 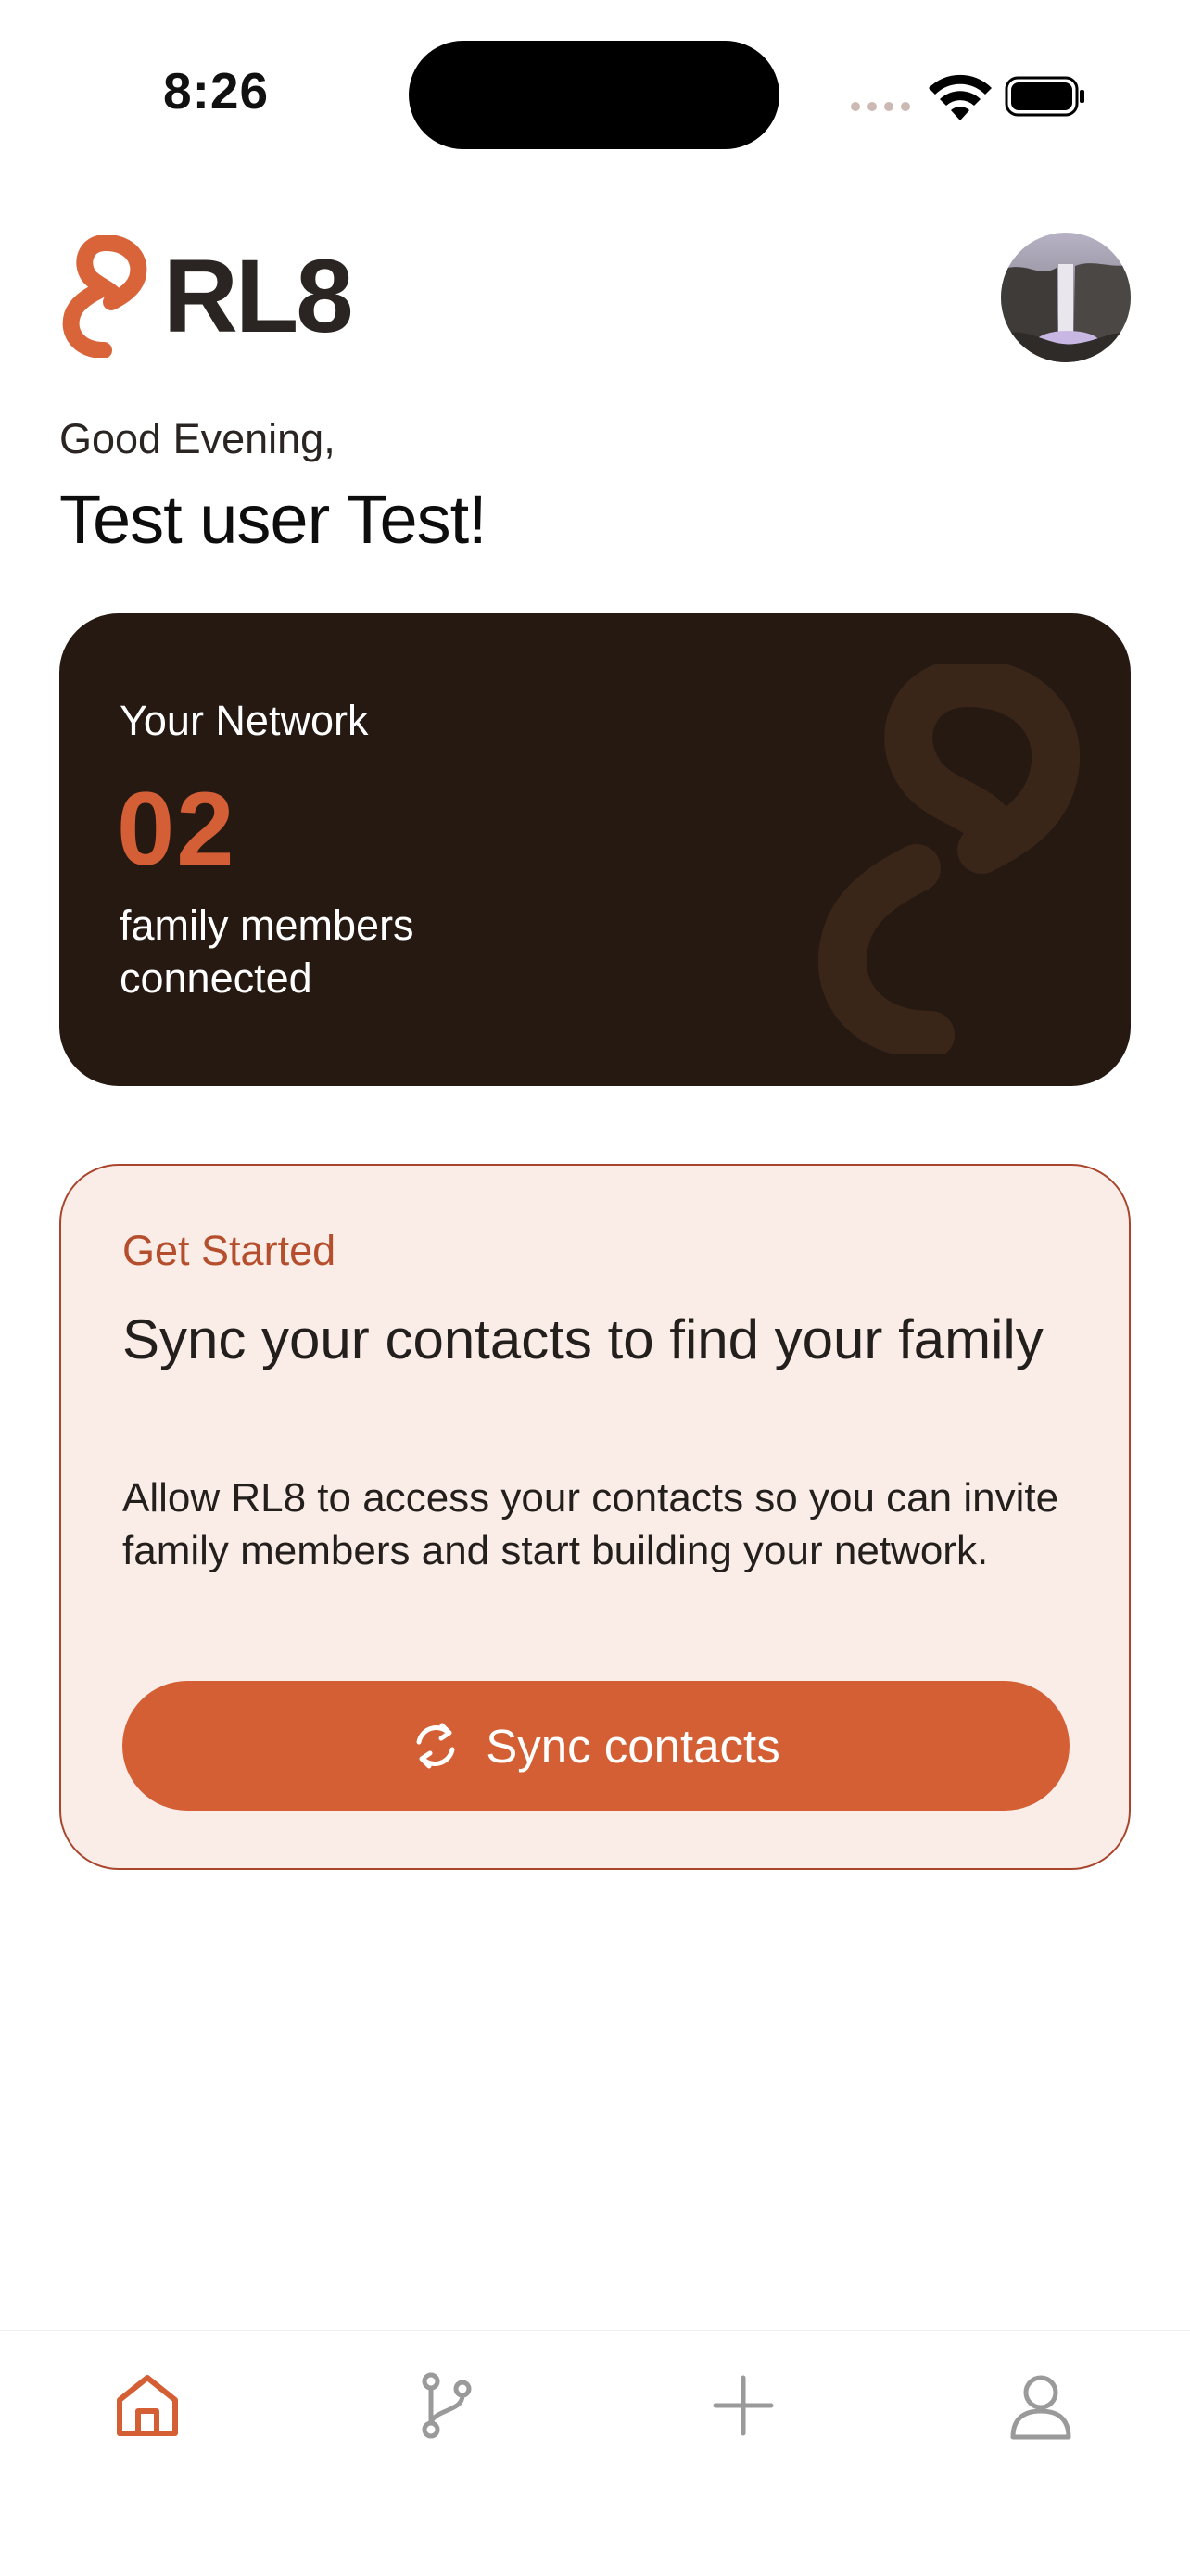 I want to click on branch-icon, so click(x=447, y=2405).